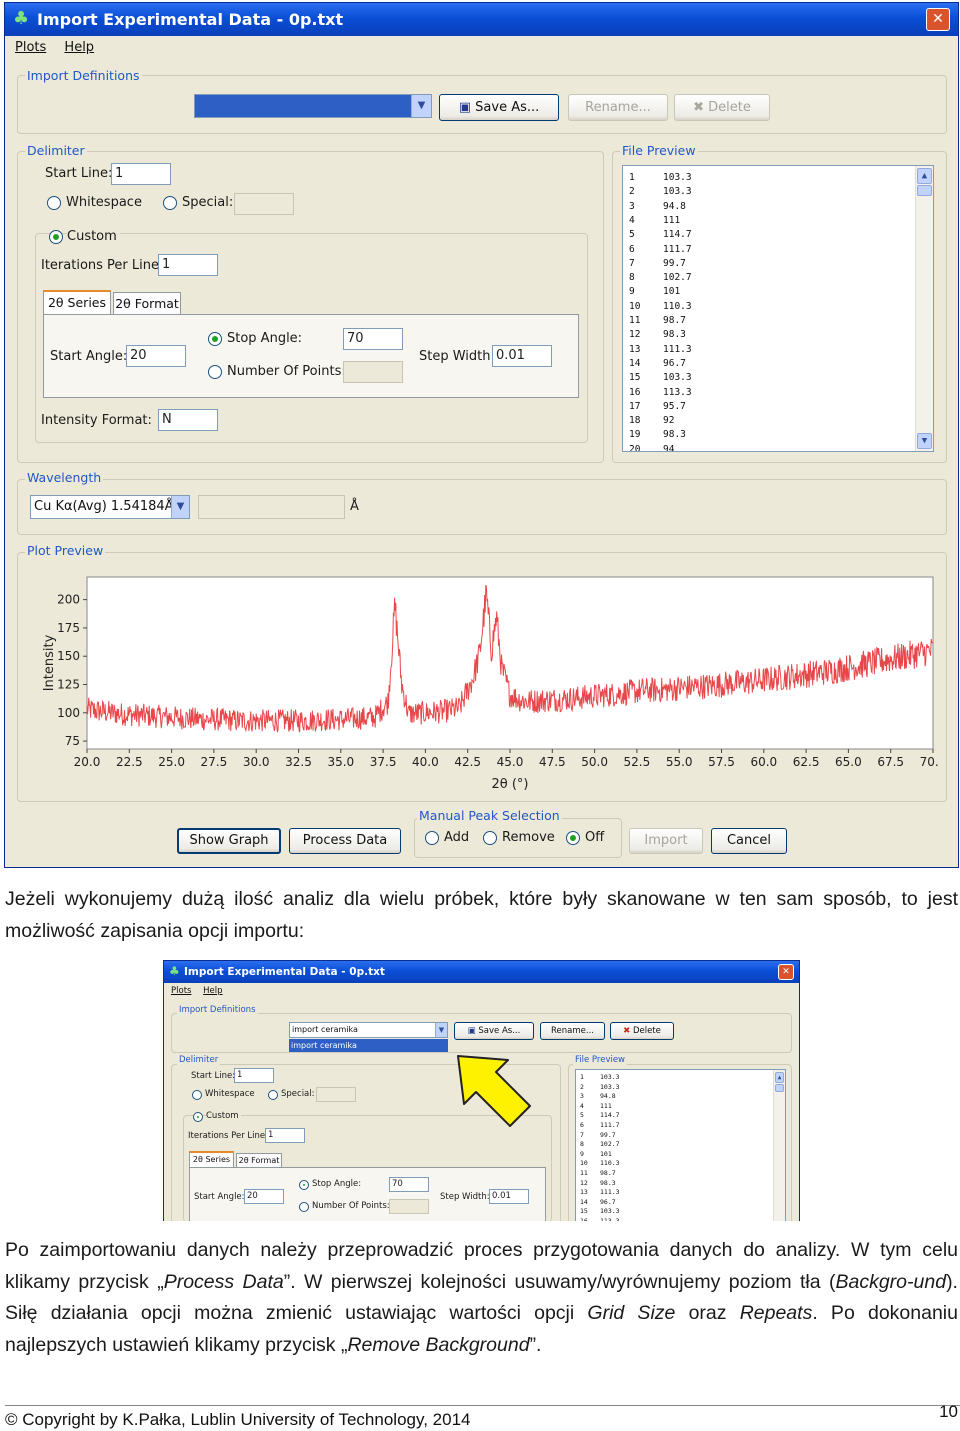  I want to click on intensity-format-input: N, so click(188, 420).